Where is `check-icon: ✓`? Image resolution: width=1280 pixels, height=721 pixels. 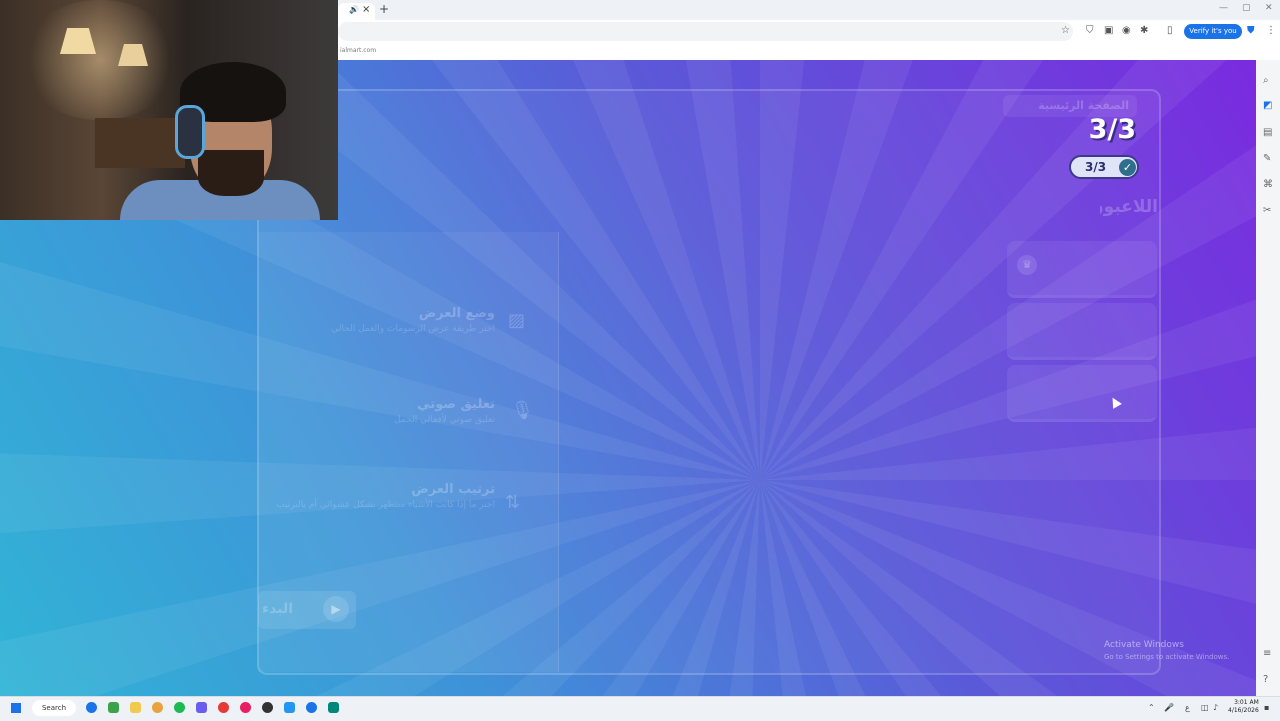
check-icon: ✓ is located at coordinates (1127, 167).